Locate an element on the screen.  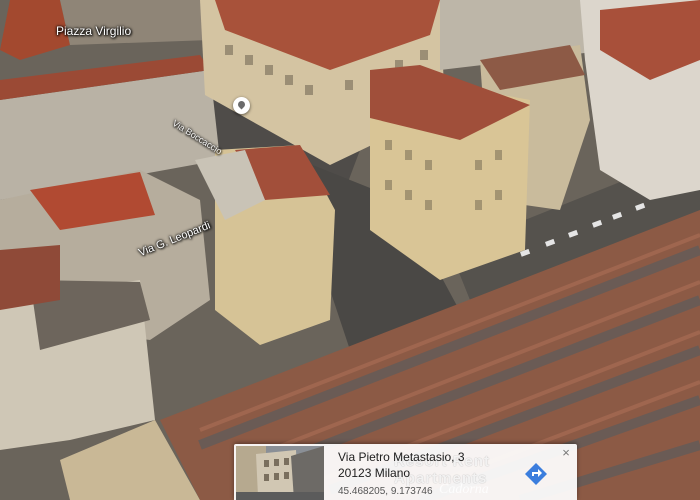
street-view-thumbnail is located at coordinates (280, 473).